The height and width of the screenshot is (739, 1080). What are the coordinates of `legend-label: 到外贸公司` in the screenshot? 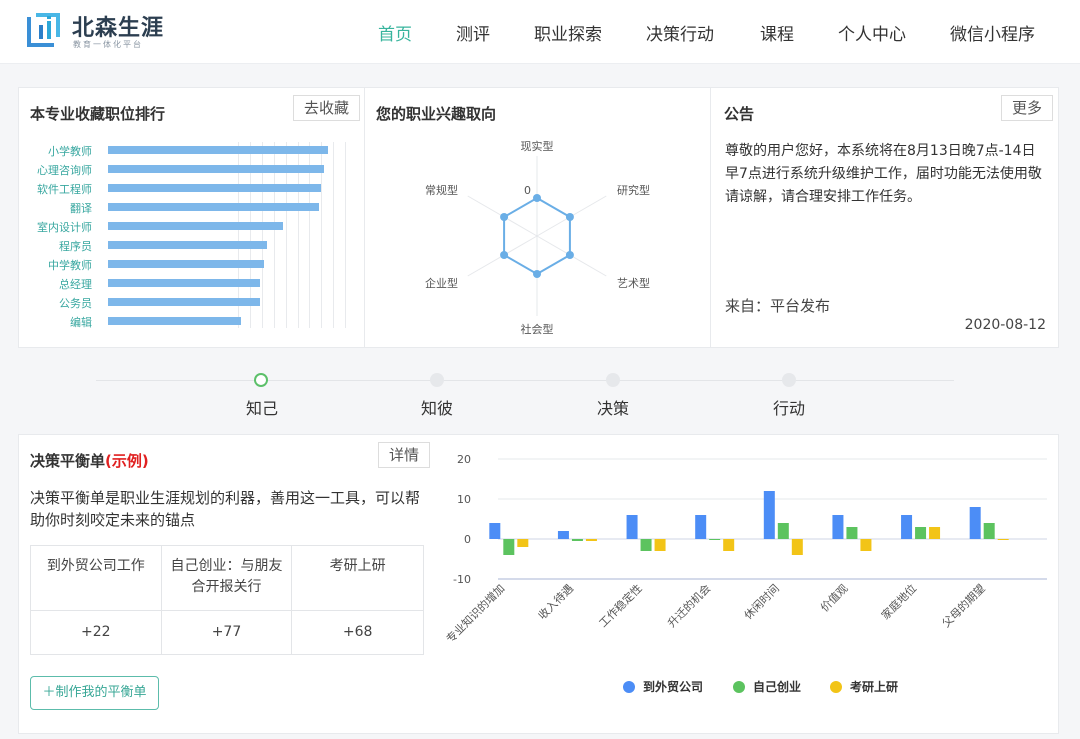 It's located at (673, 686).